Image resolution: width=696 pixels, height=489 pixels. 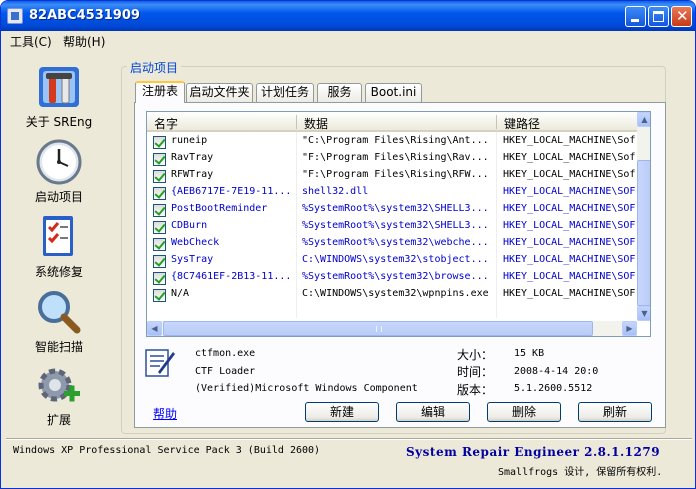 I want to click on menu-bar: 工具(C) 帮助(H), so click(x=348, y=41).